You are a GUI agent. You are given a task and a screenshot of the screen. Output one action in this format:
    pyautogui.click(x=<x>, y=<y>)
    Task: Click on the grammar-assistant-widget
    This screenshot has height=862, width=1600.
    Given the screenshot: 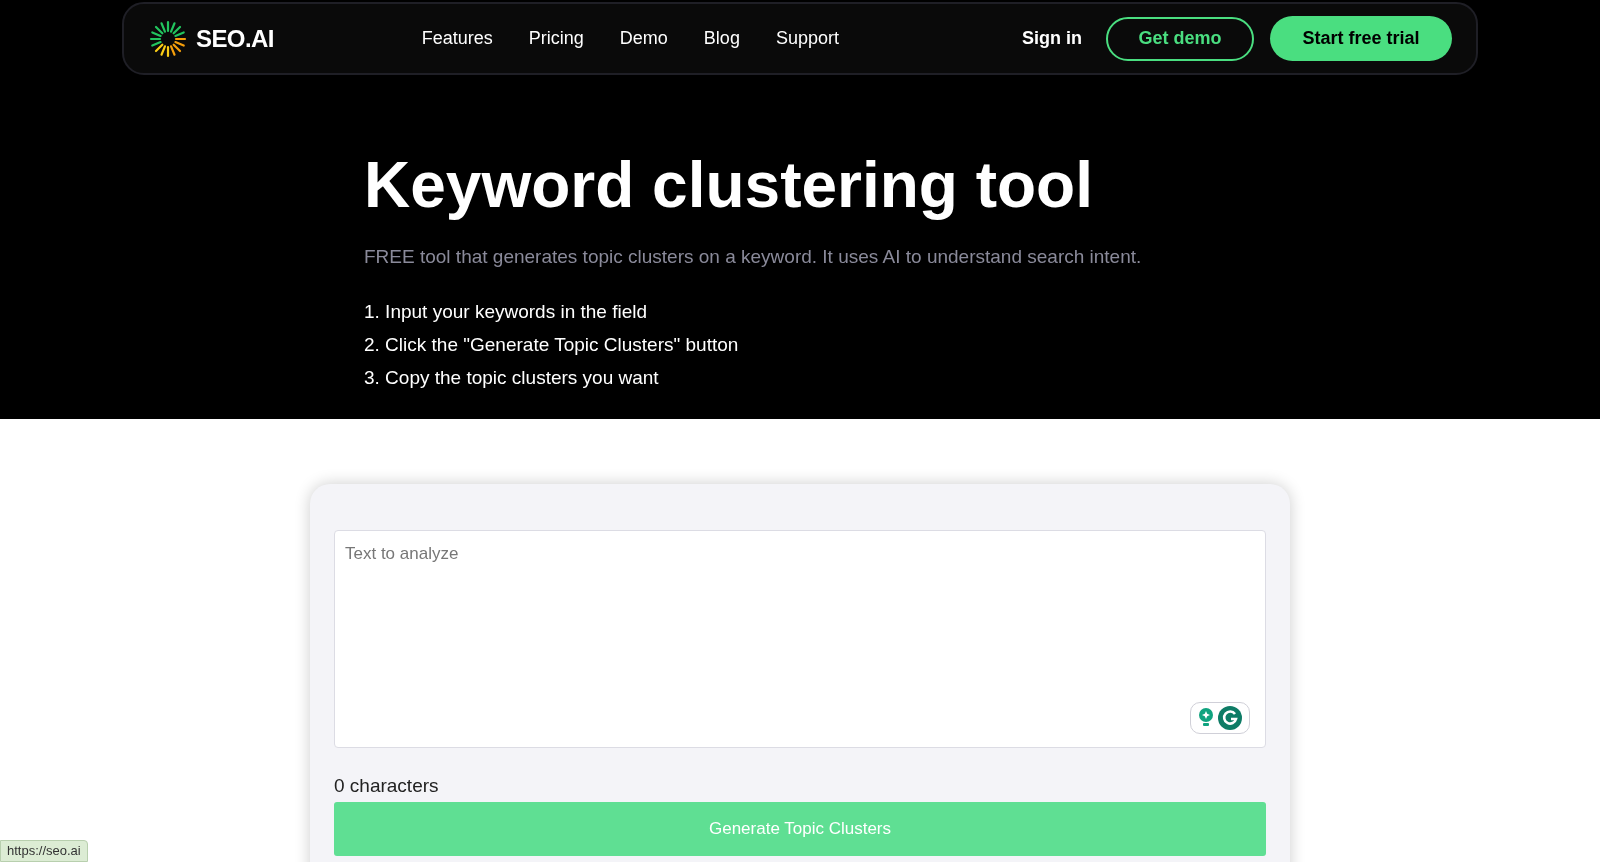 What is the action you would take?
    pyautogui.click(x=1220, y=717)
    